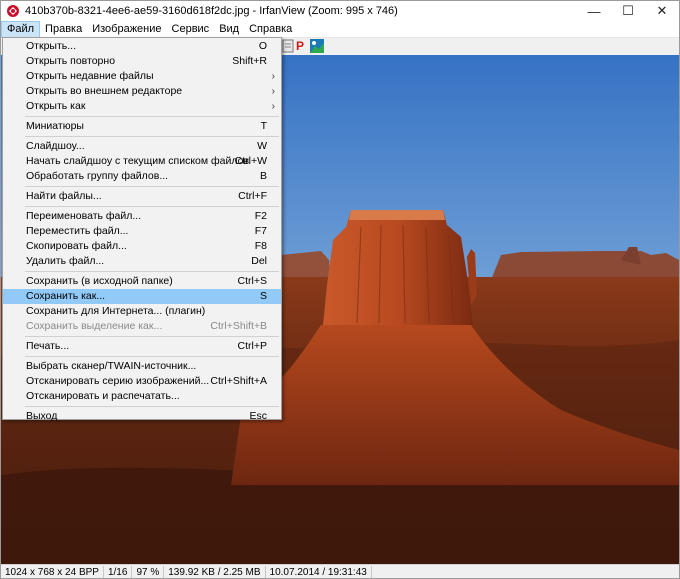 This screenshot has height=579, width=680. What do you see at coordinates (317, 46) in the screenshot?
I see `irfan-logo-icon` at bounding box center [317, 46].